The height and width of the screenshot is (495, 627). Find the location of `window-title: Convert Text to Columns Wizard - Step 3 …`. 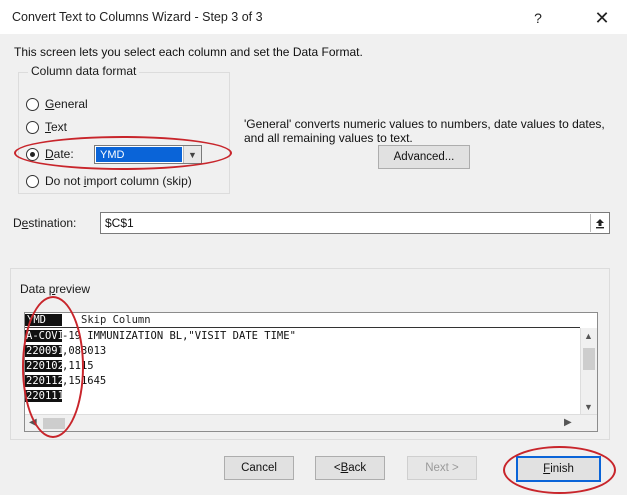

window-title: Convert Text to Columns Wizard - Step 3 … is located at coordinates (137, 17).